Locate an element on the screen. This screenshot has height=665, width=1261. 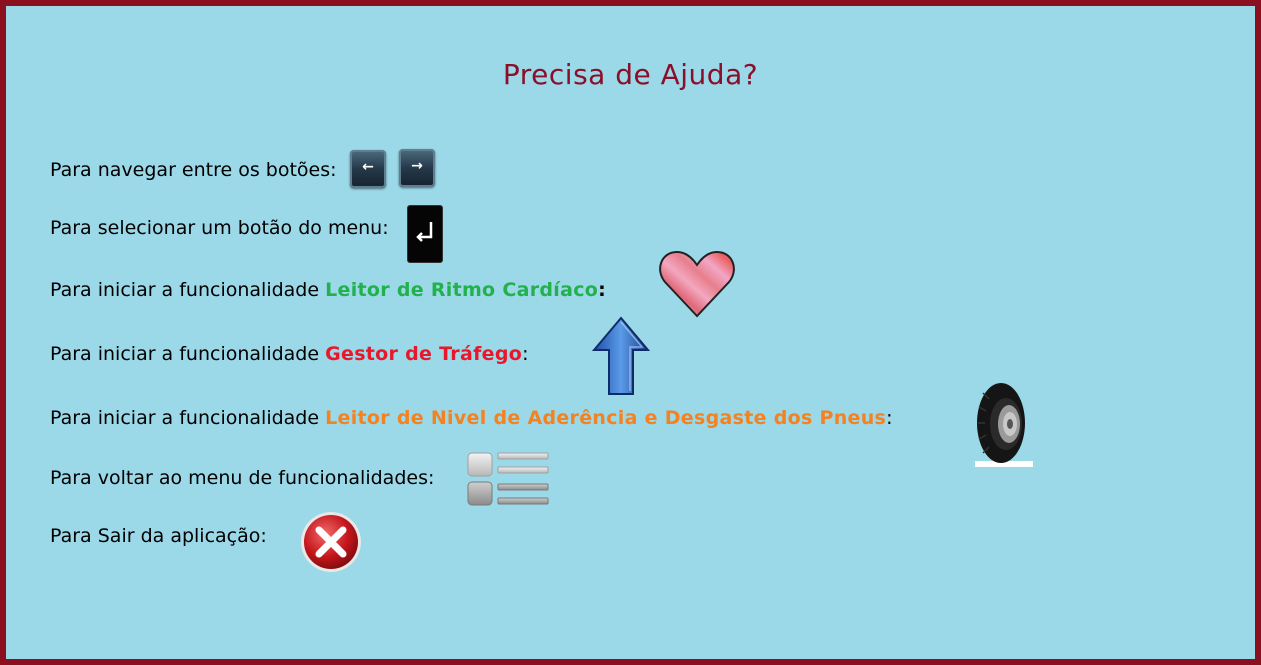
navigate-instruction: Para navegar entre os botões: is located at coordinates (193, 170).